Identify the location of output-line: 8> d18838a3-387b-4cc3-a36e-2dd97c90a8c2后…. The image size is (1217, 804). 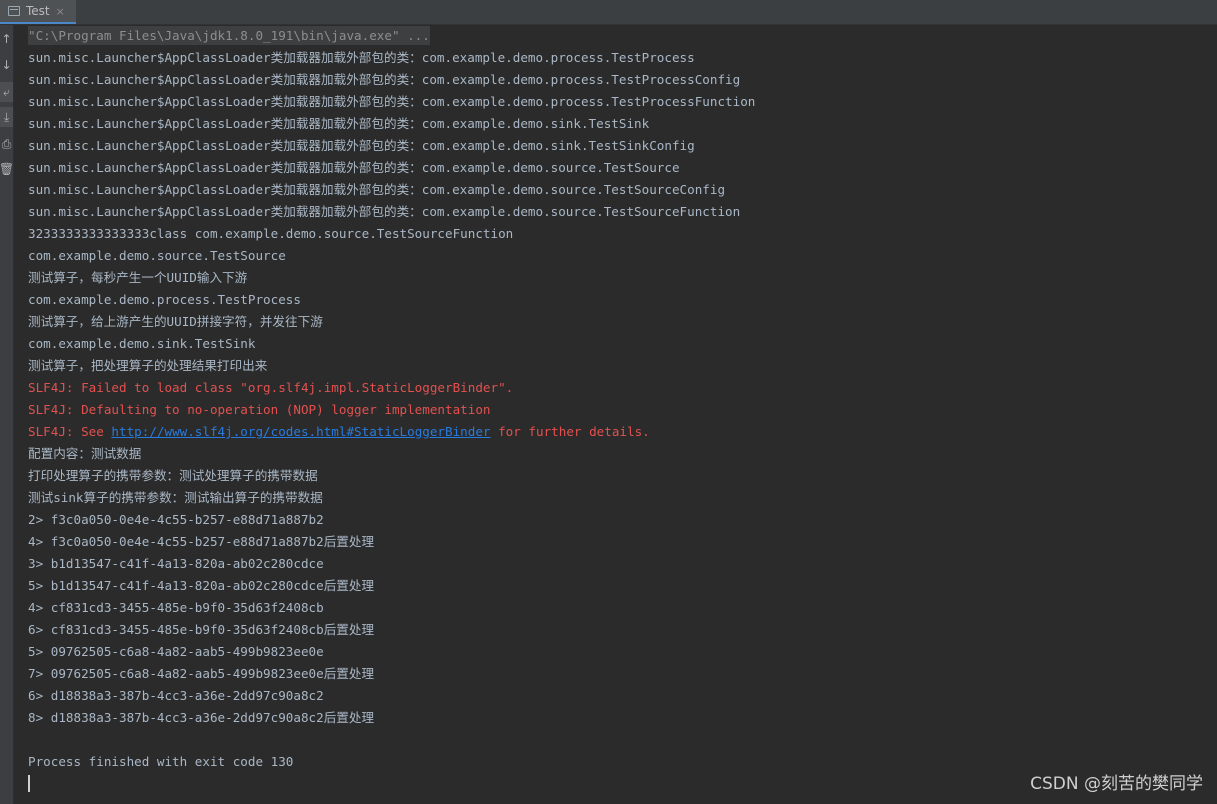
(201, 717).